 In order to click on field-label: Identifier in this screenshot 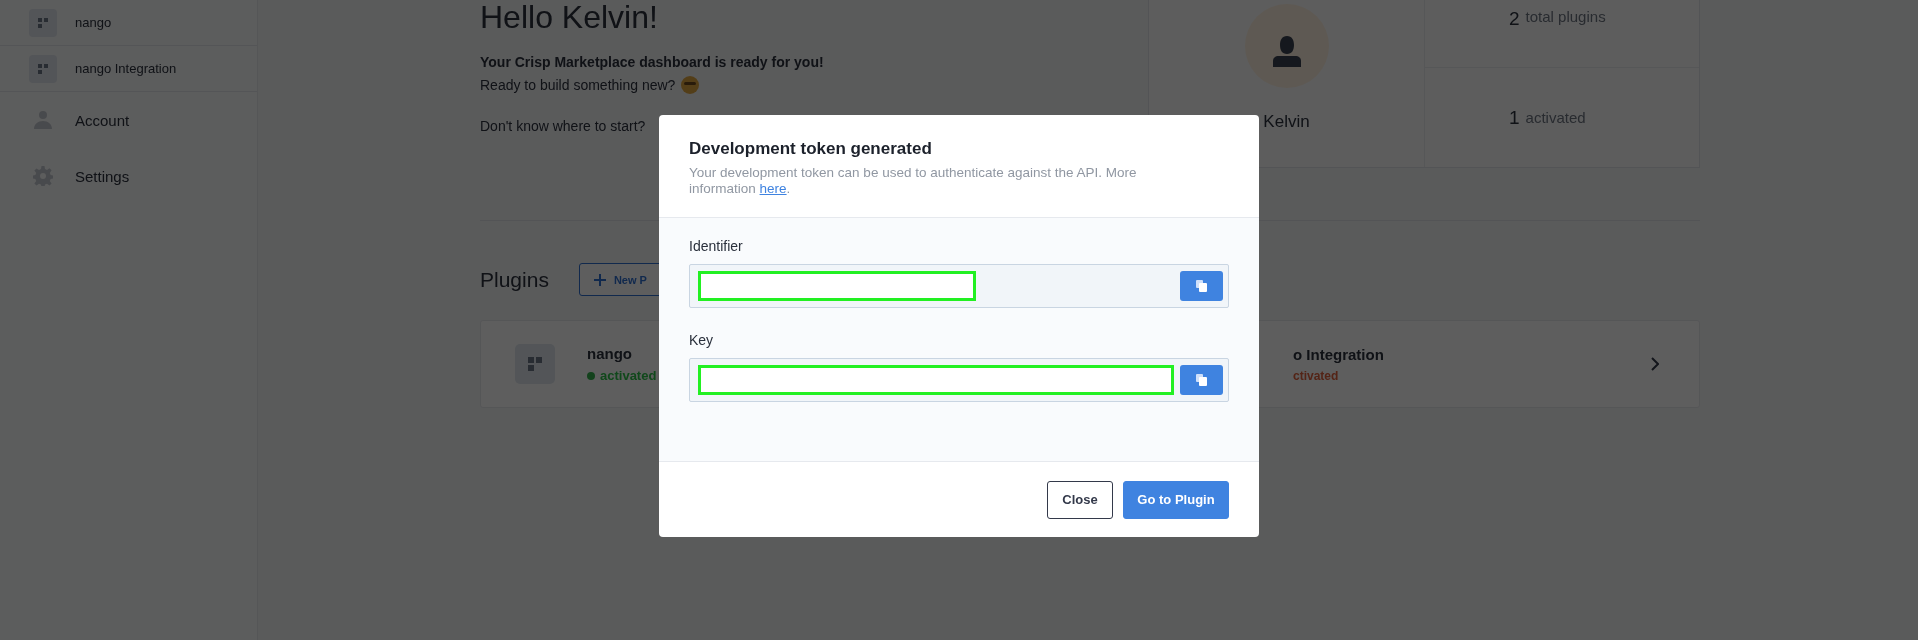, I will do `click(716, 246)`.